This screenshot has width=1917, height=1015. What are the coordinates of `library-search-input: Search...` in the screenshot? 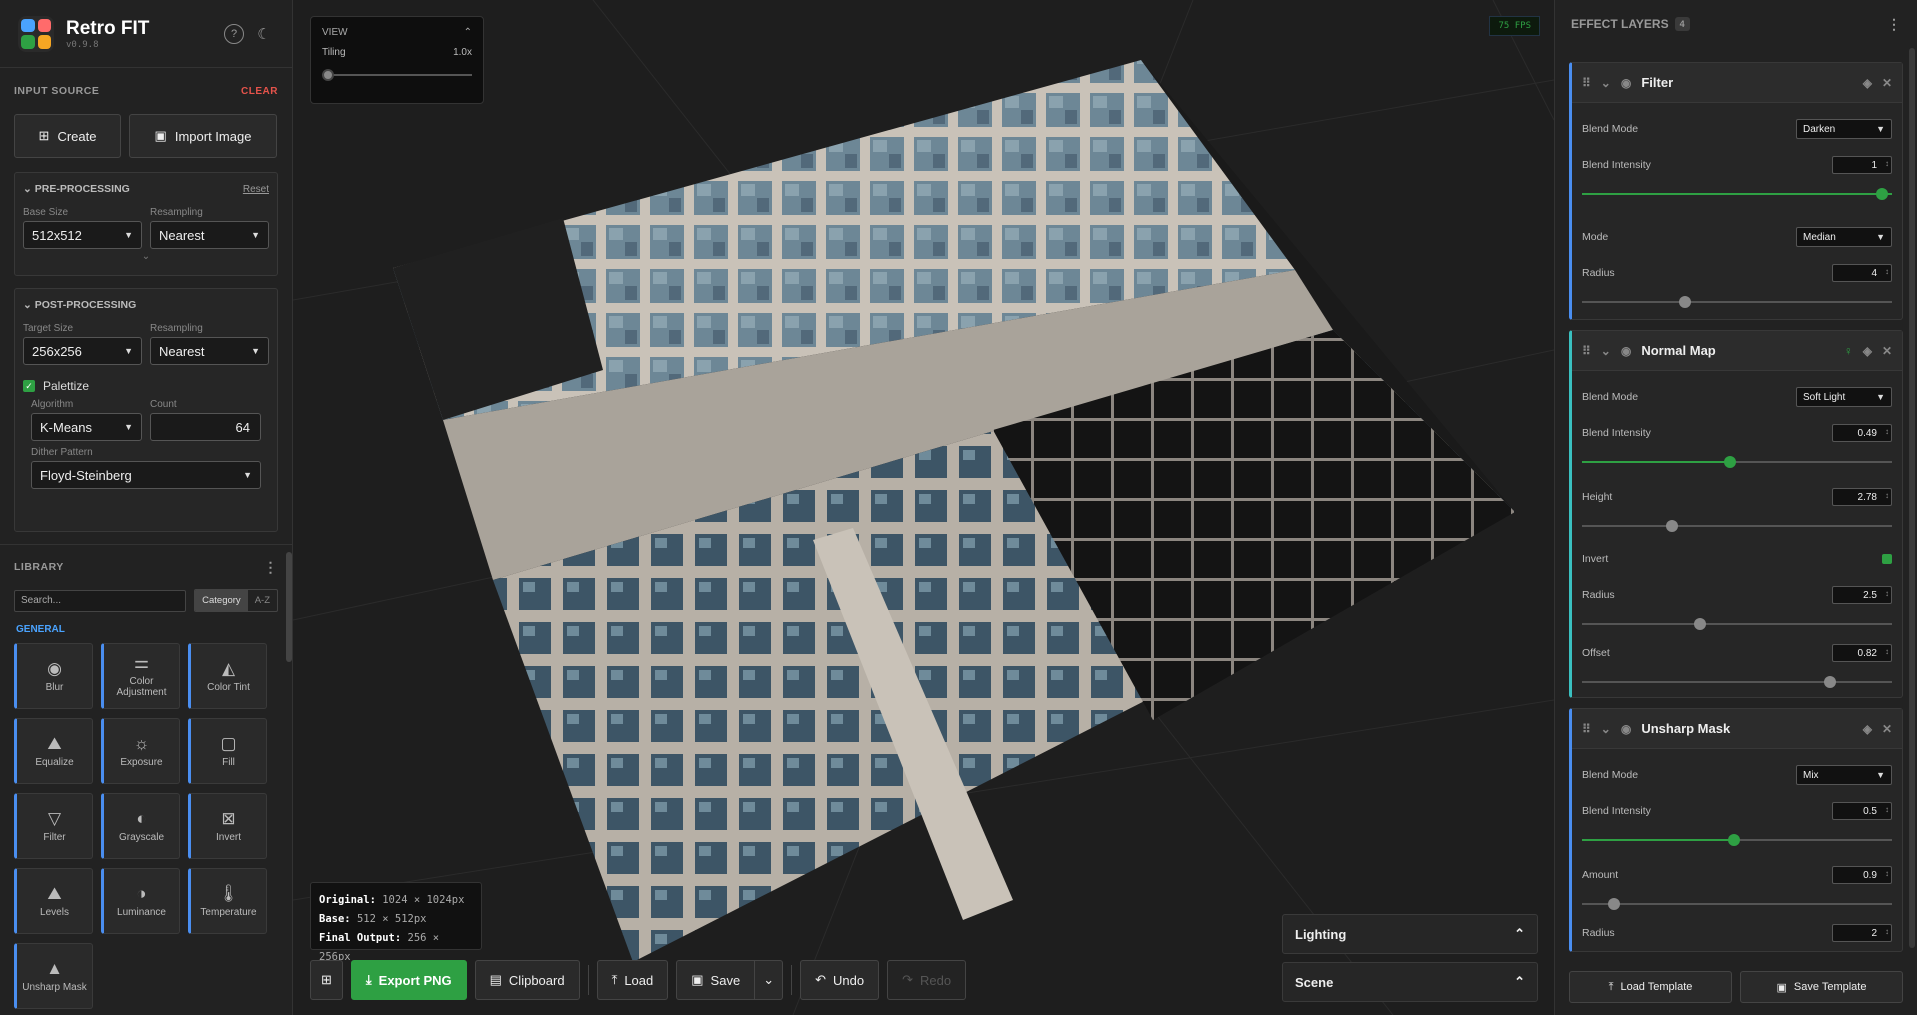 It's located at (100, 600).